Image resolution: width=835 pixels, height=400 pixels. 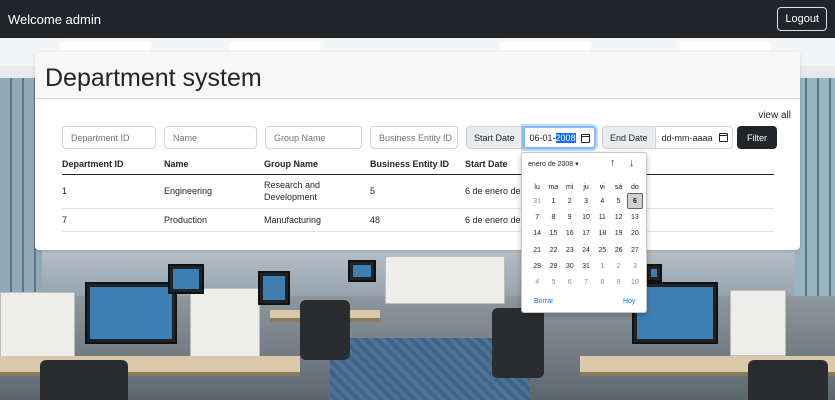 I want to click on end-date-label: End Date, so click(x=629, y=137).